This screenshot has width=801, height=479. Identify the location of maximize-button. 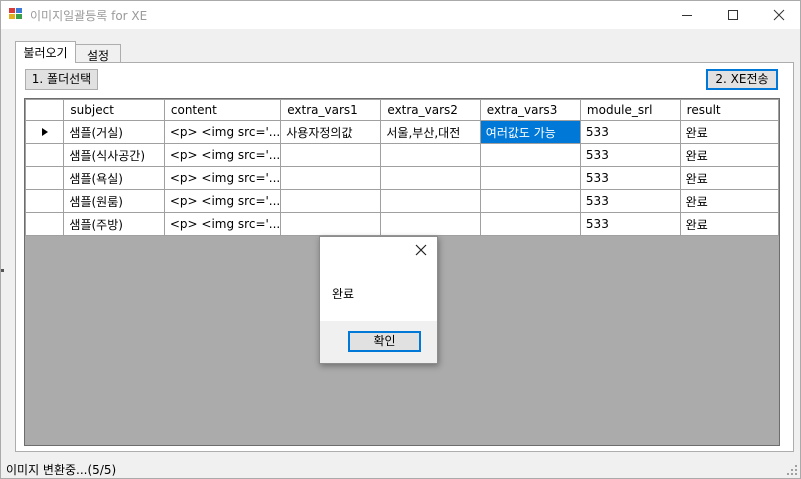
(733, 15).